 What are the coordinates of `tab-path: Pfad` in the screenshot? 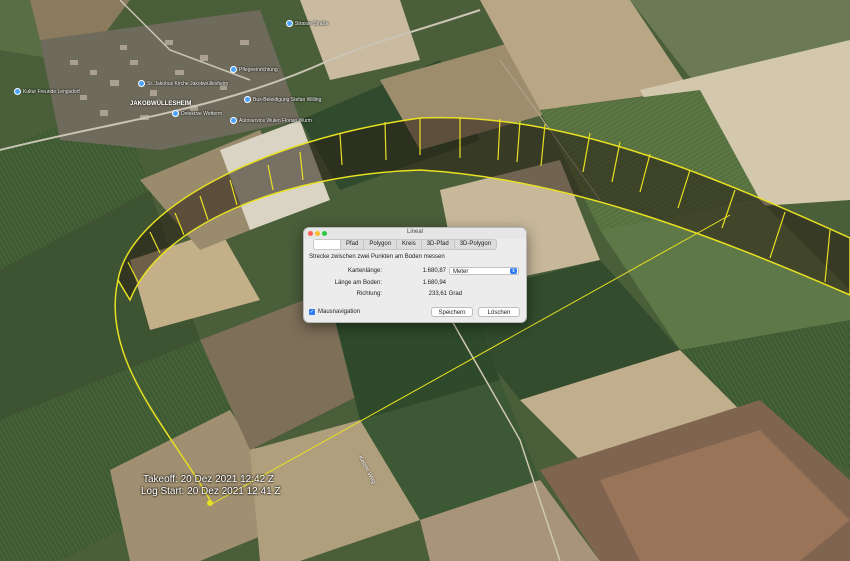 It's located at (353, 244).